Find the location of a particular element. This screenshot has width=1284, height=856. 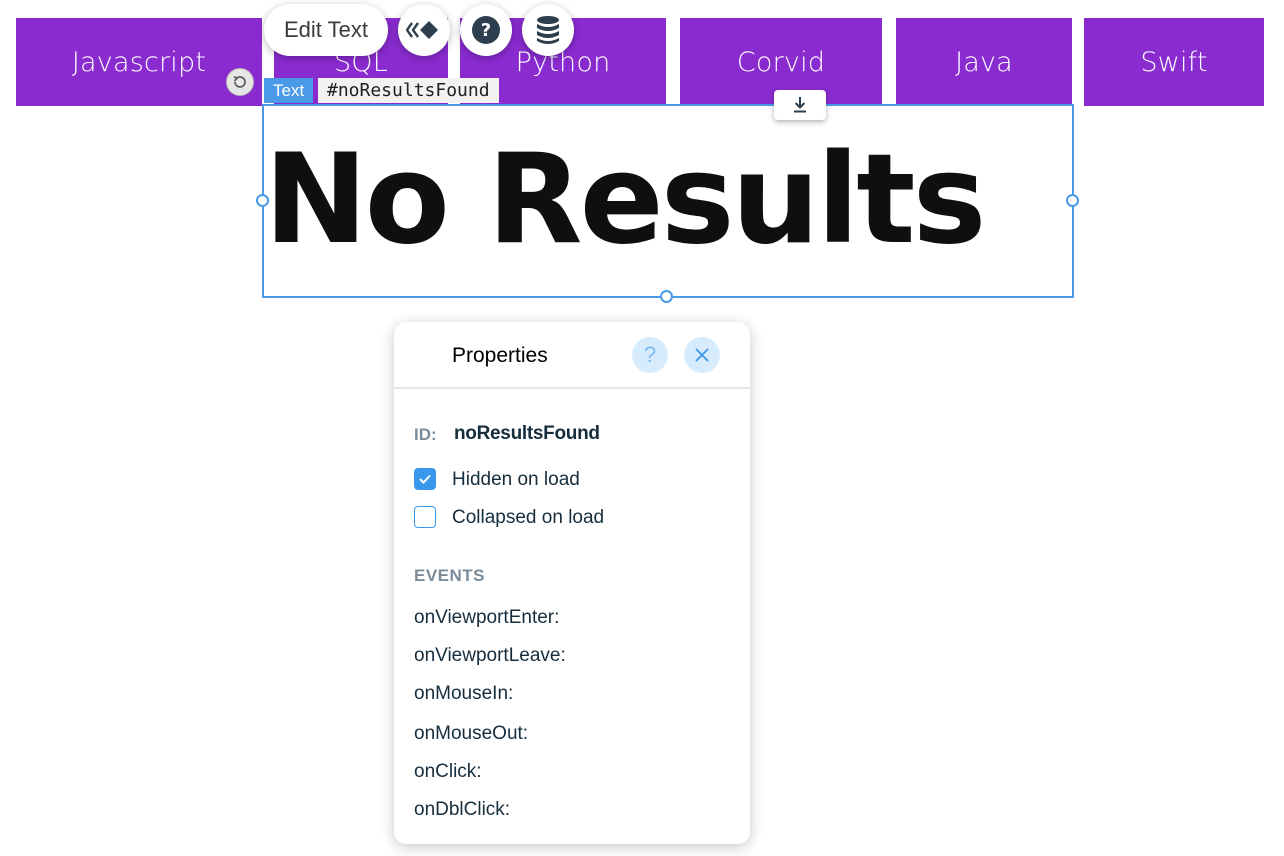

element-id-label: #noResultsFound is located at coordinates (408, 90).